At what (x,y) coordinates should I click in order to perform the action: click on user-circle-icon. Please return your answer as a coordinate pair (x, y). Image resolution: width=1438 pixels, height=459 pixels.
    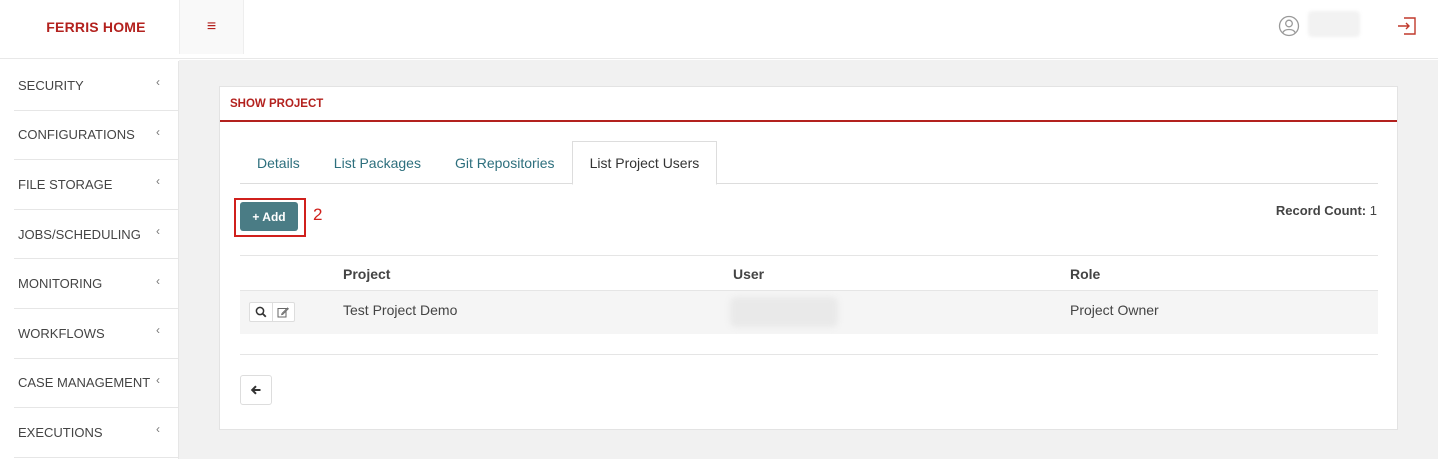
    Looking at the image, I should click on (1289, 26).